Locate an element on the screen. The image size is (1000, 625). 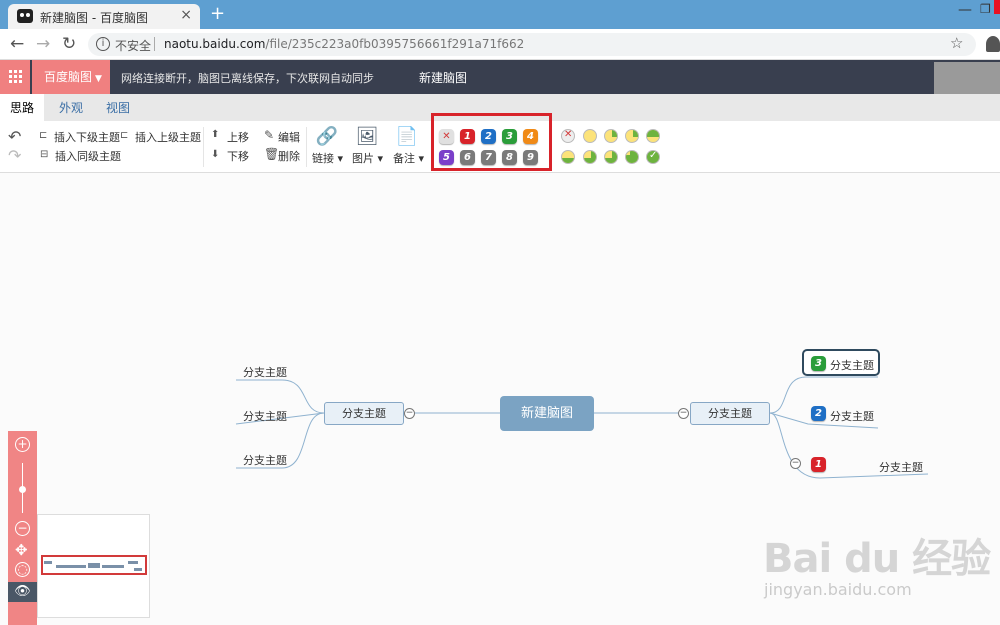
collapse-left-icon: − is located at coordinates (409, 413).